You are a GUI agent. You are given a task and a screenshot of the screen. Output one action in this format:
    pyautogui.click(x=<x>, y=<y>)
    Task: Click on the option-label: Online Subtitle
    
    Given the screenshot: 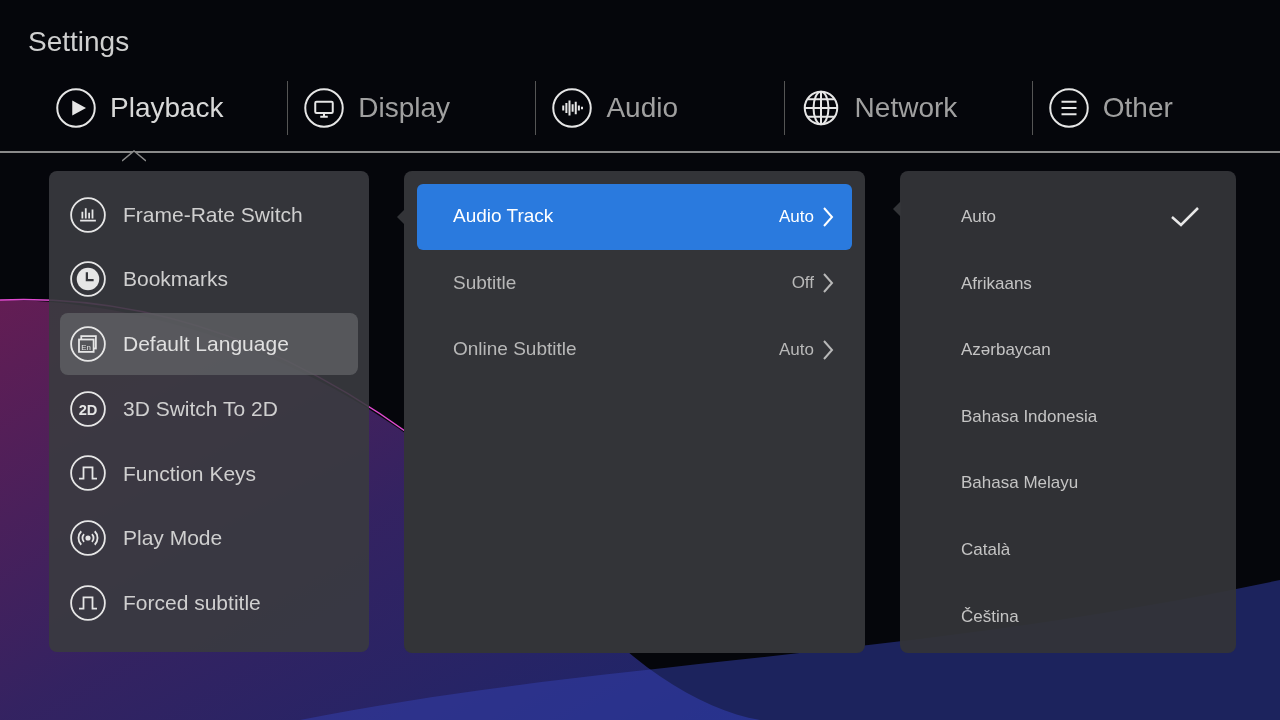 What is the action you would take?
    pyautogui.click(x=515, y=349)
    